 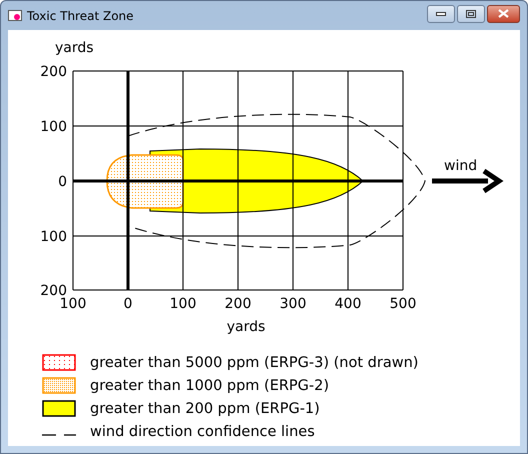 What do you see at coordinates (15, 15) in the screenshot?
I see `app-icon` at bounding box center [15, 15].